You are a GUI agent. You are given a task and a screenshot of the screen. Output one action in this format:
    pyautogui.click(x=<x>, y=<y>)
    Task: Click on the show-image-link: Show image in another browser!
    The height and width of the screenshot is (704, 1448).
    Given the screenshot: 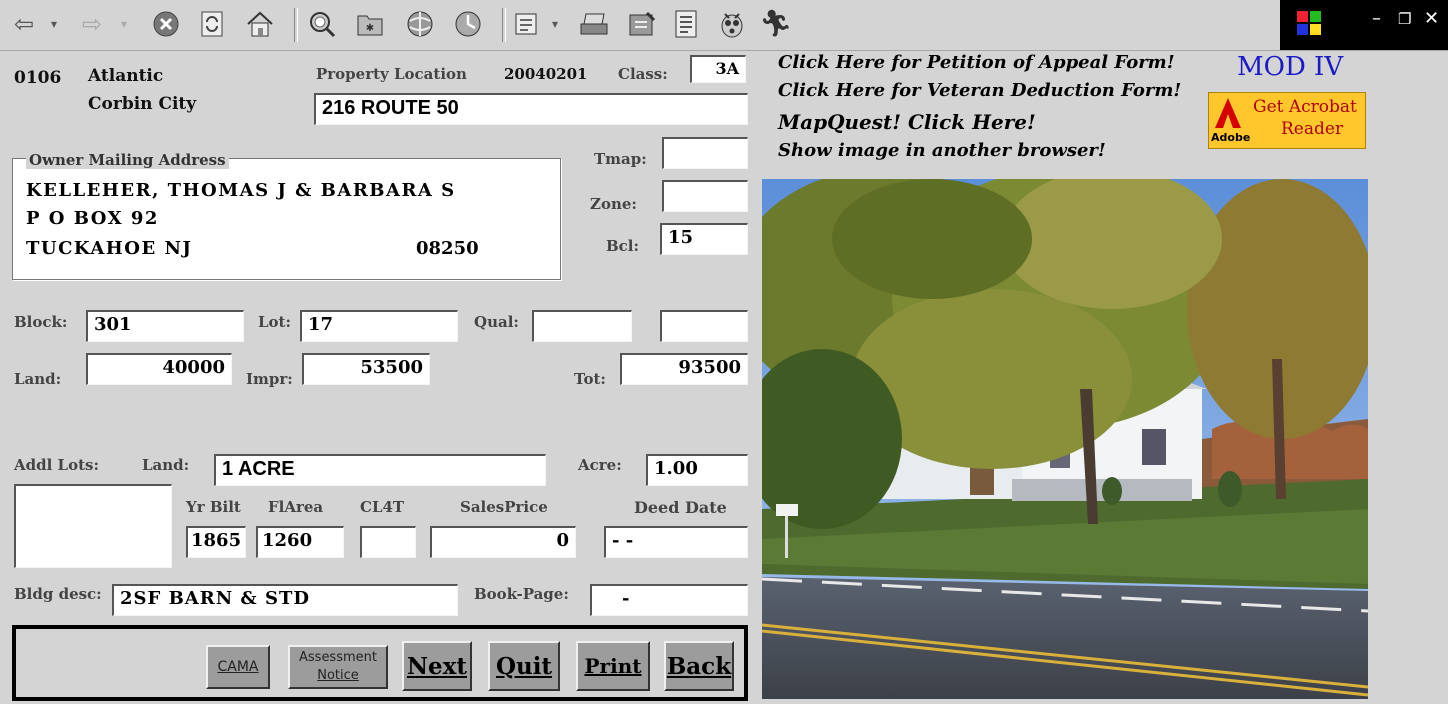 What is the action you would take?
    pyautogui.click(x=942, y=150)
    